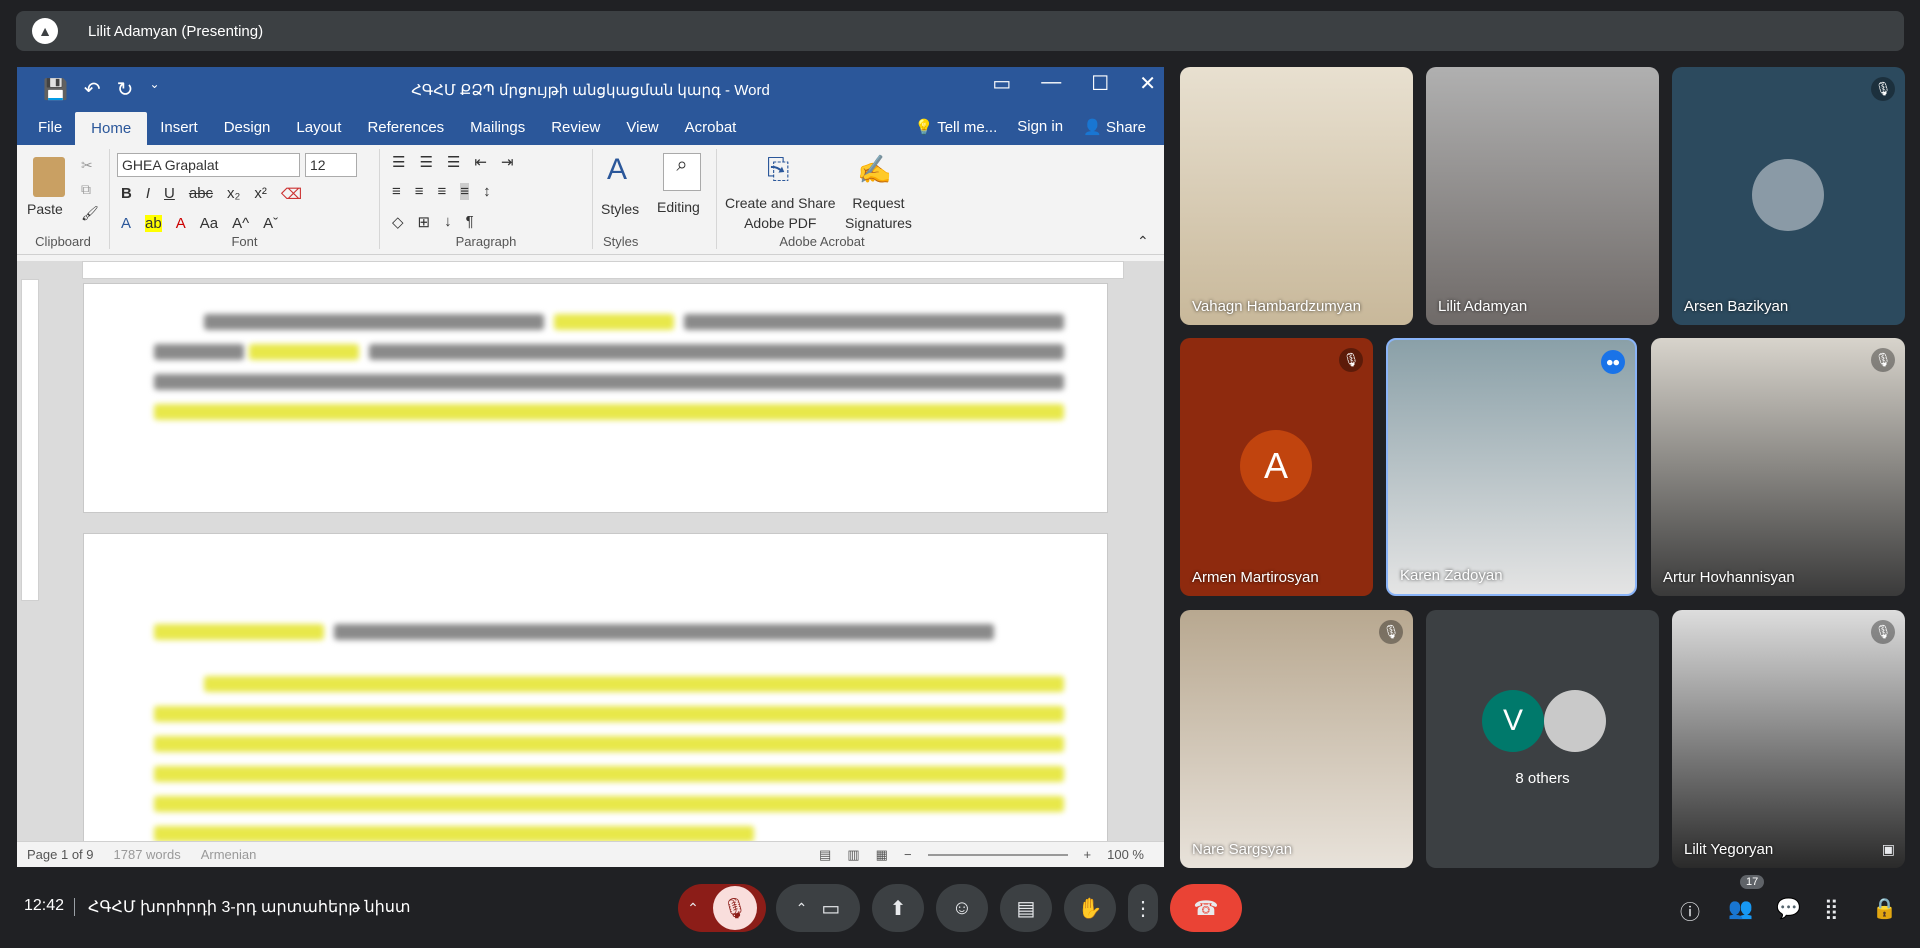 This screenshot has width=1920, height=948. What do you see at coordinates (1026, 908) in the screenshot?
I see `captions-button: ▤` at bounding box center [1026, 908].